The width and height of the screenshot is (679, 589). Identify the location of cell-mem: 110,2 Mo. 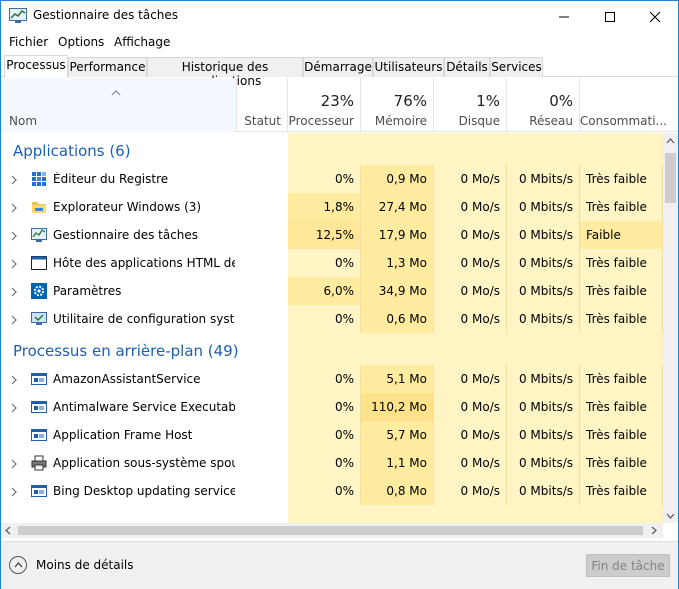
(397, 407).